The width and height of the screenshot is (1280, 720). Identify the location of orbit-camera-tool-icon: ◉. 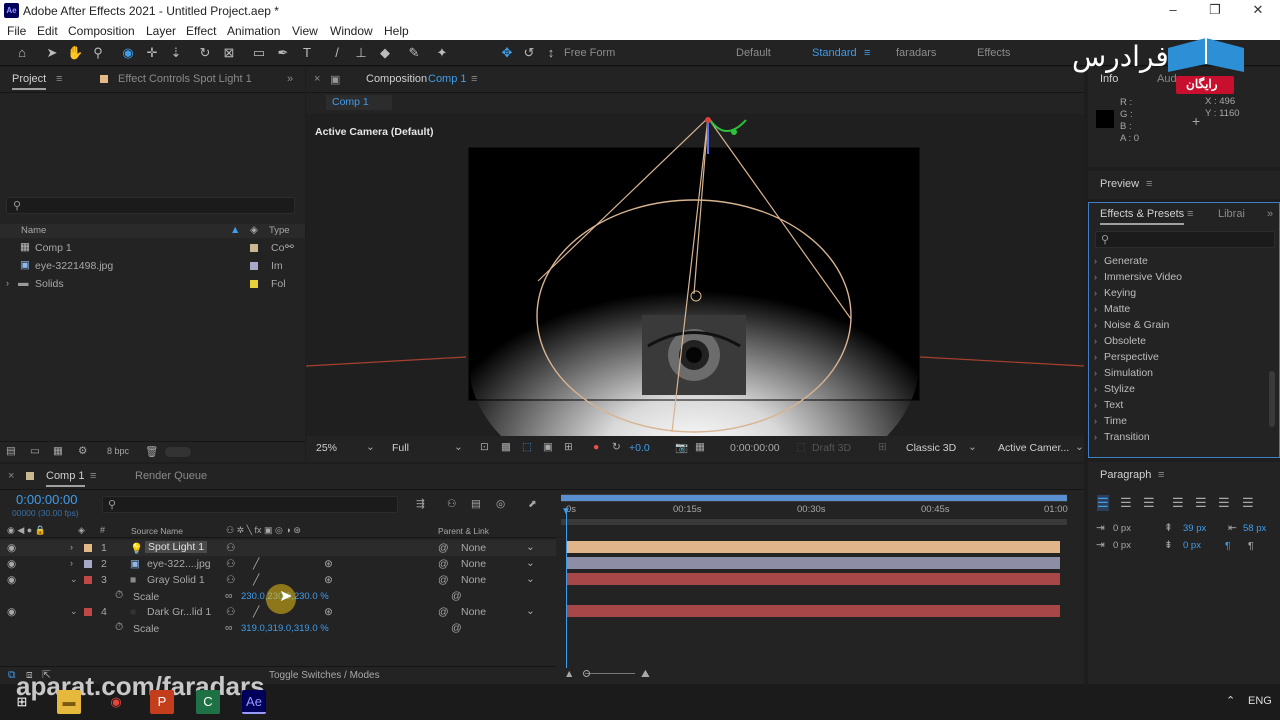
(128, 53).